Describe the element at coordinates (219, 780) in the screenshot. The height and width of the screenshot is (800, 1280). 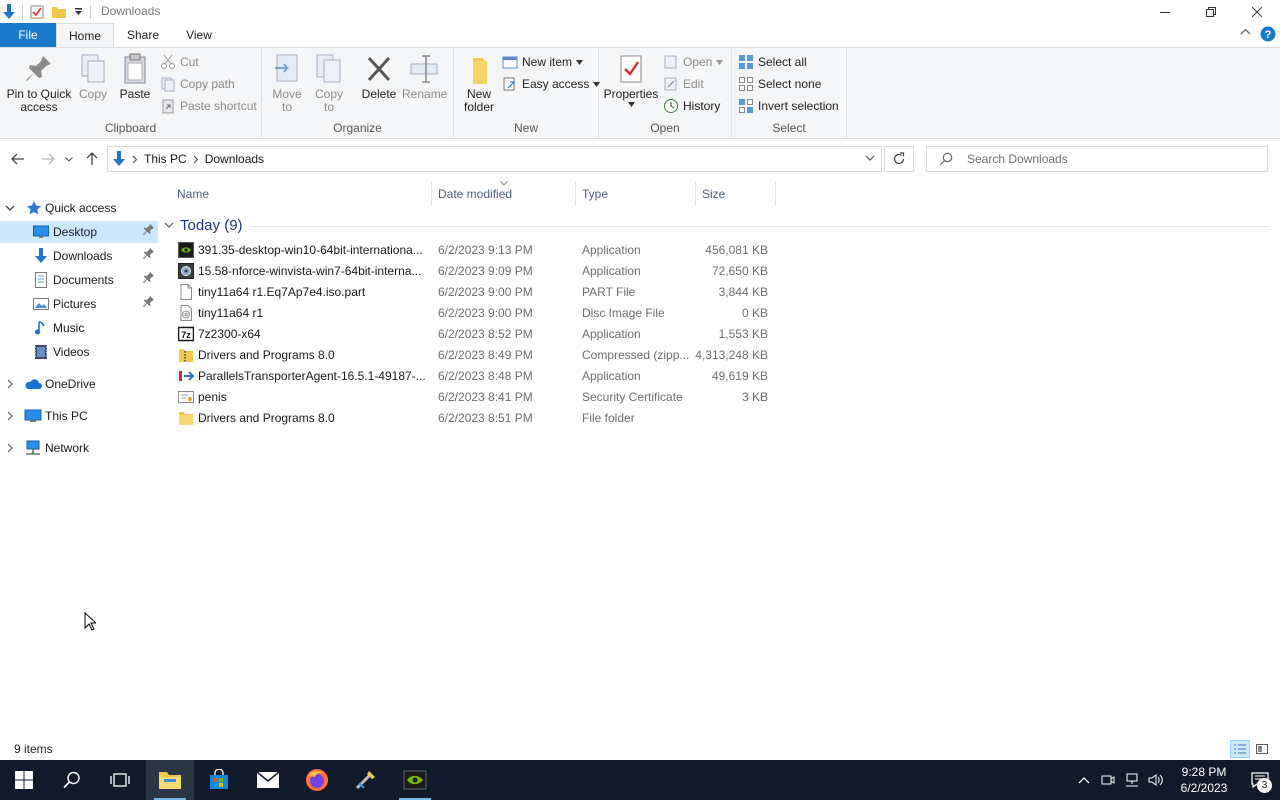
I see `taskbar-microsoft-store` at that location.